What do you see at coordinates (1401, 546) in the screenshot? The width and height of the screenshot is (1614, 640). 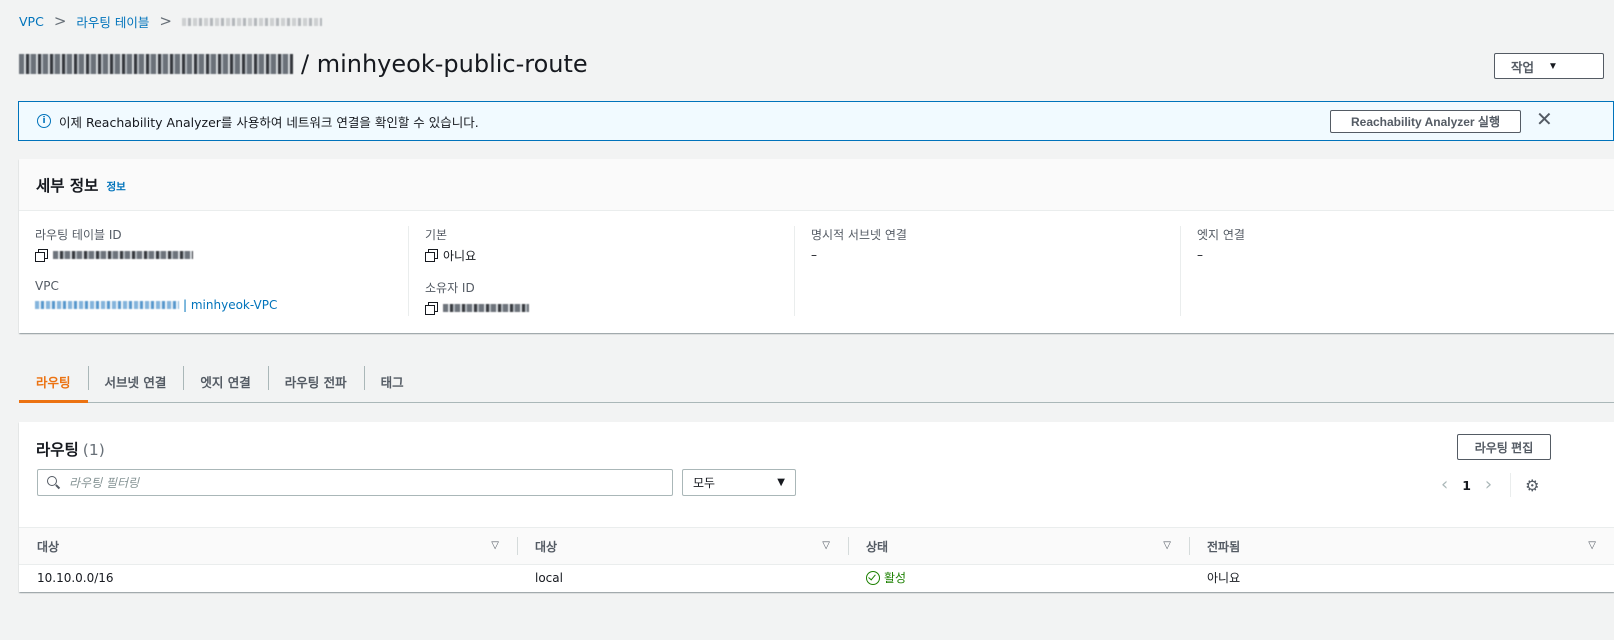 I see `column-header-propagated: 전파됨 ▽` at bounding box center [1401, 546].